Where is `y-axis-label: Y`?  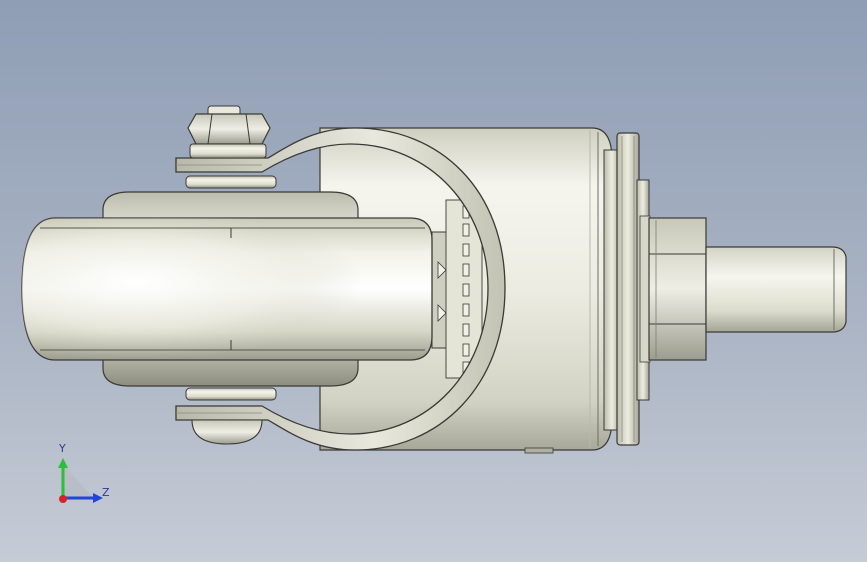 y-axis-label: Y is located at coordinates (62, 448).